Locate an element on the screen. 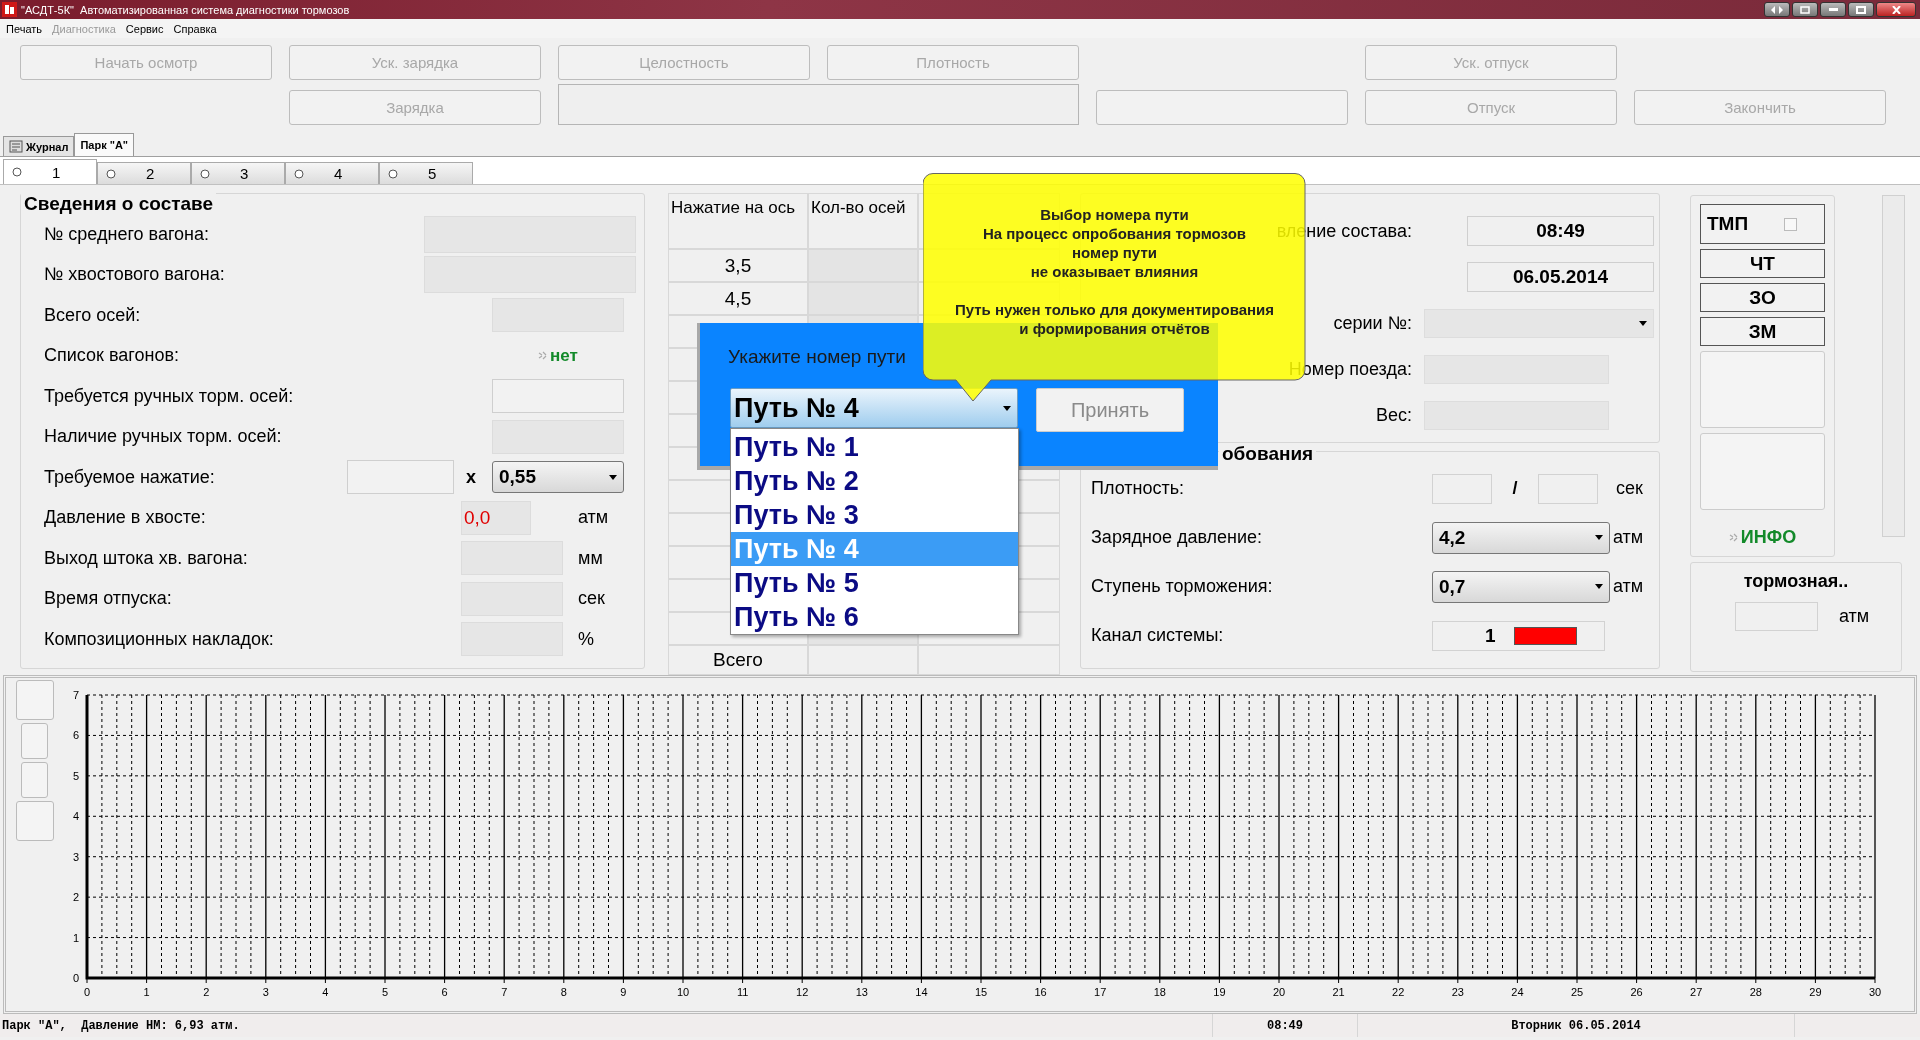  tick-label: 27 is located at coordinates (1696, 992).